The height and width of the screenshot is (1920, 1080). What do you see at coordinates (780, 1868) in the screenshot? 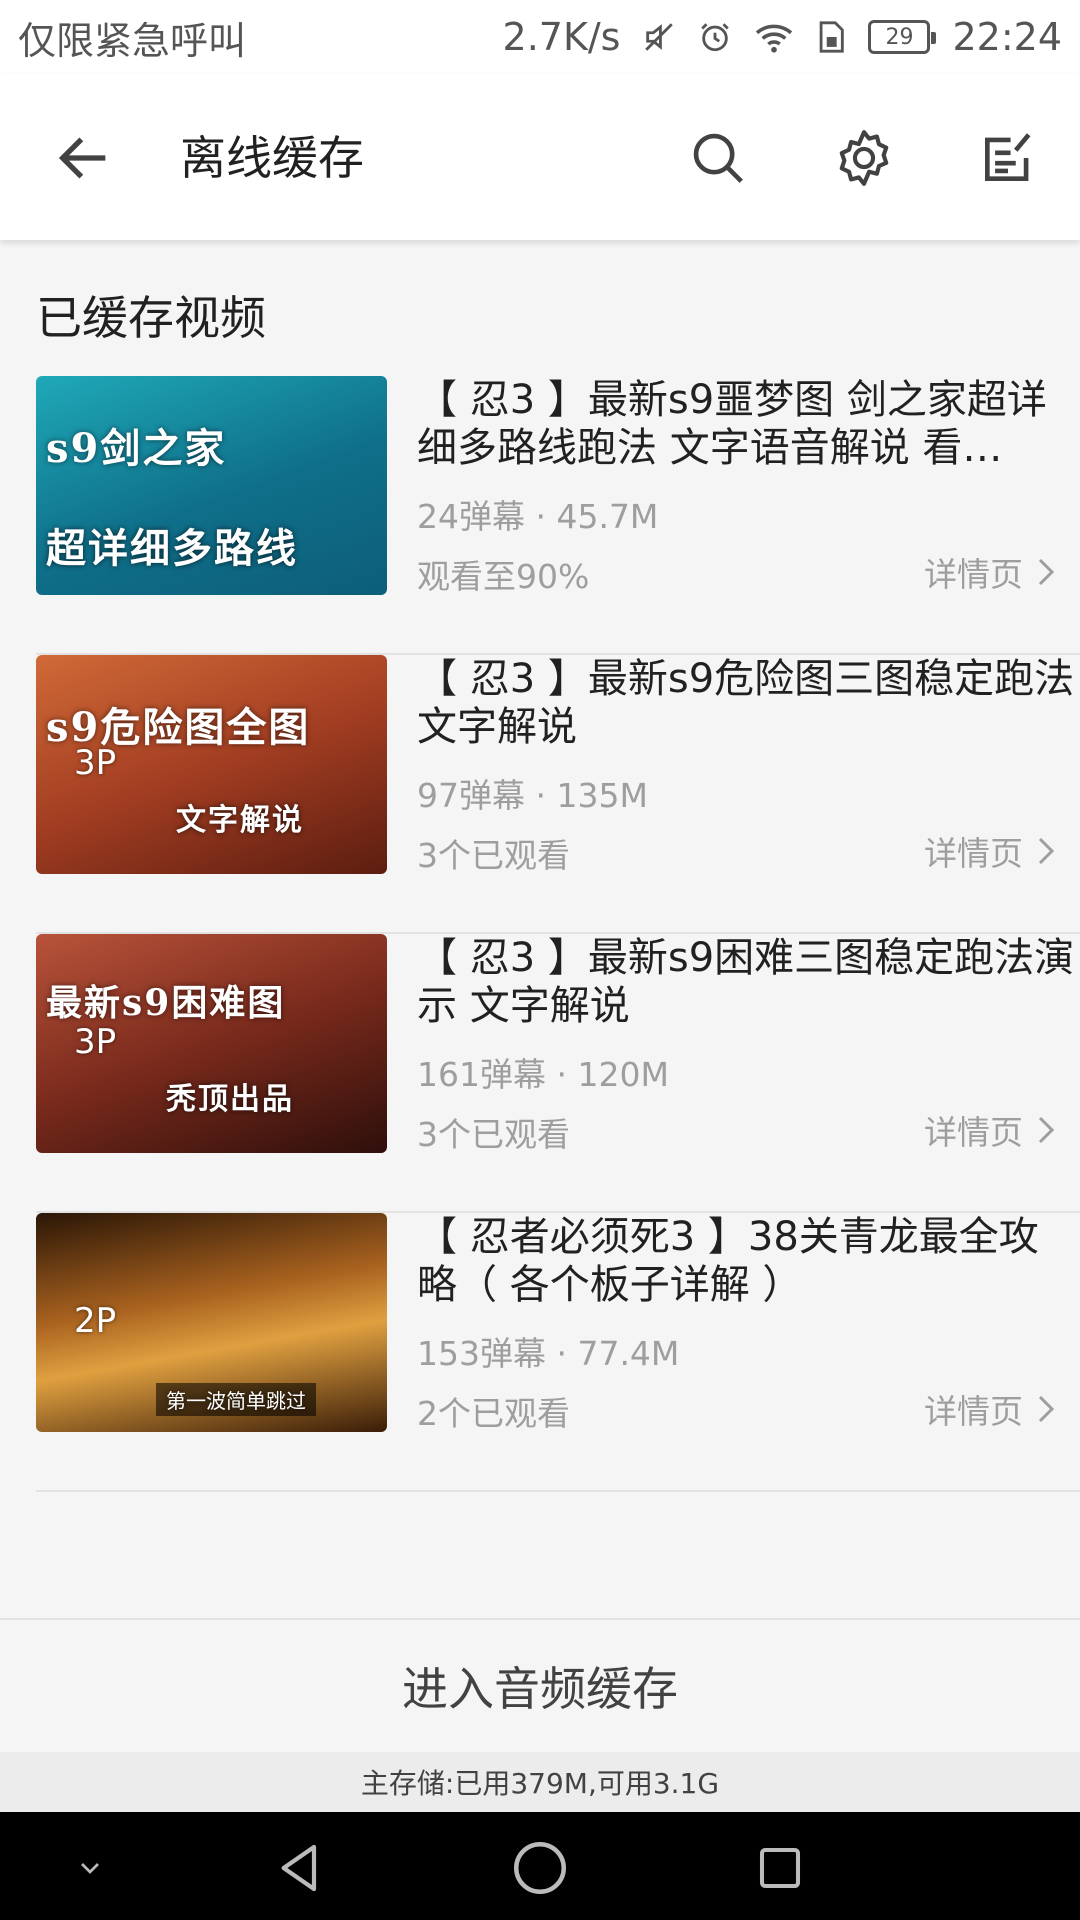
I see `recents-nav-icon` at bounding box center [780, 1868].